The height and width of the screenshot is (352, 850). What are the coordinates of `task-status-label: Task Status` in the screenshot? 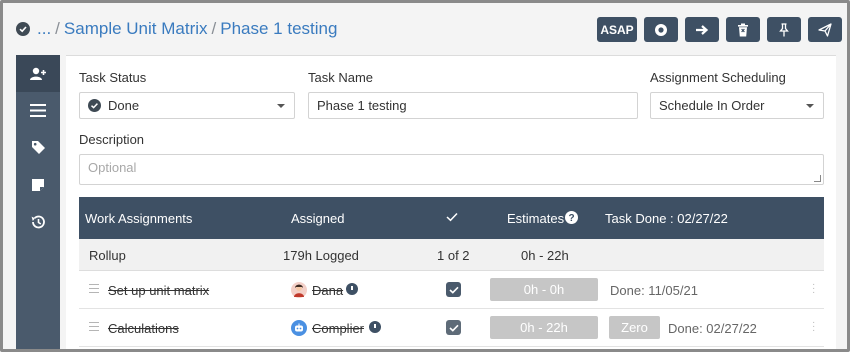 It's located at (113, 77).